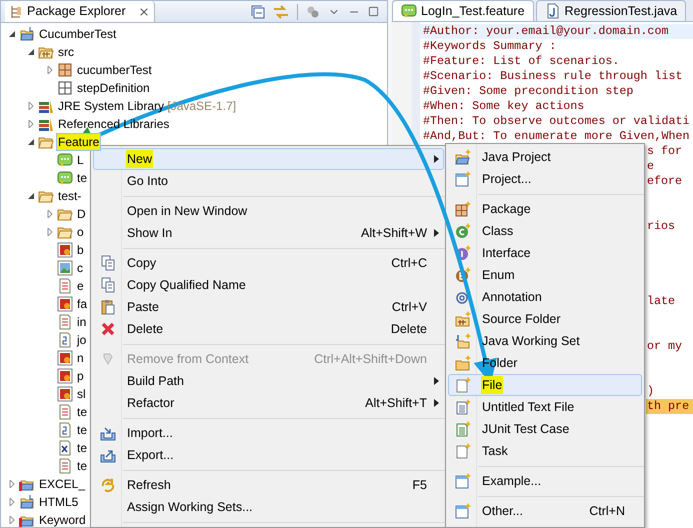  What do you see at coordinates (268, 211) in the screenshot?
I see `menu-item: Open in New Window` at bounding box center [268, 211].